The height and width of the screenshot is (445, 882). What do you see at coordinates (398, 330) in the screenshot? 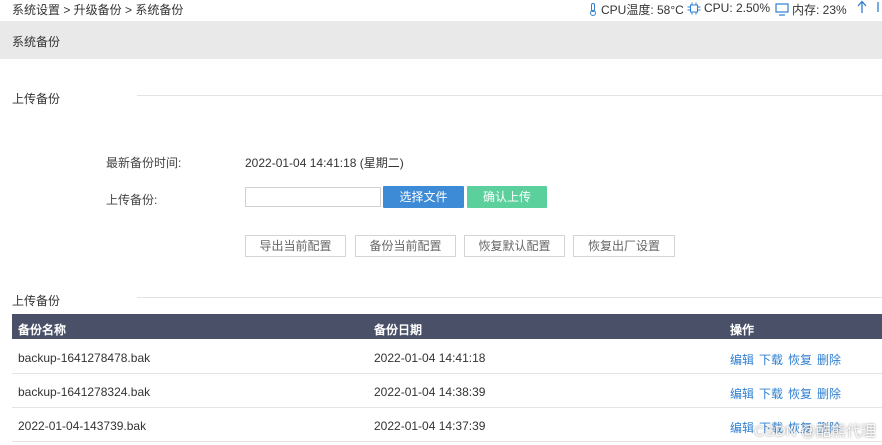
I see `column-header-date: 备份日期` at bounding box center [398, 330].